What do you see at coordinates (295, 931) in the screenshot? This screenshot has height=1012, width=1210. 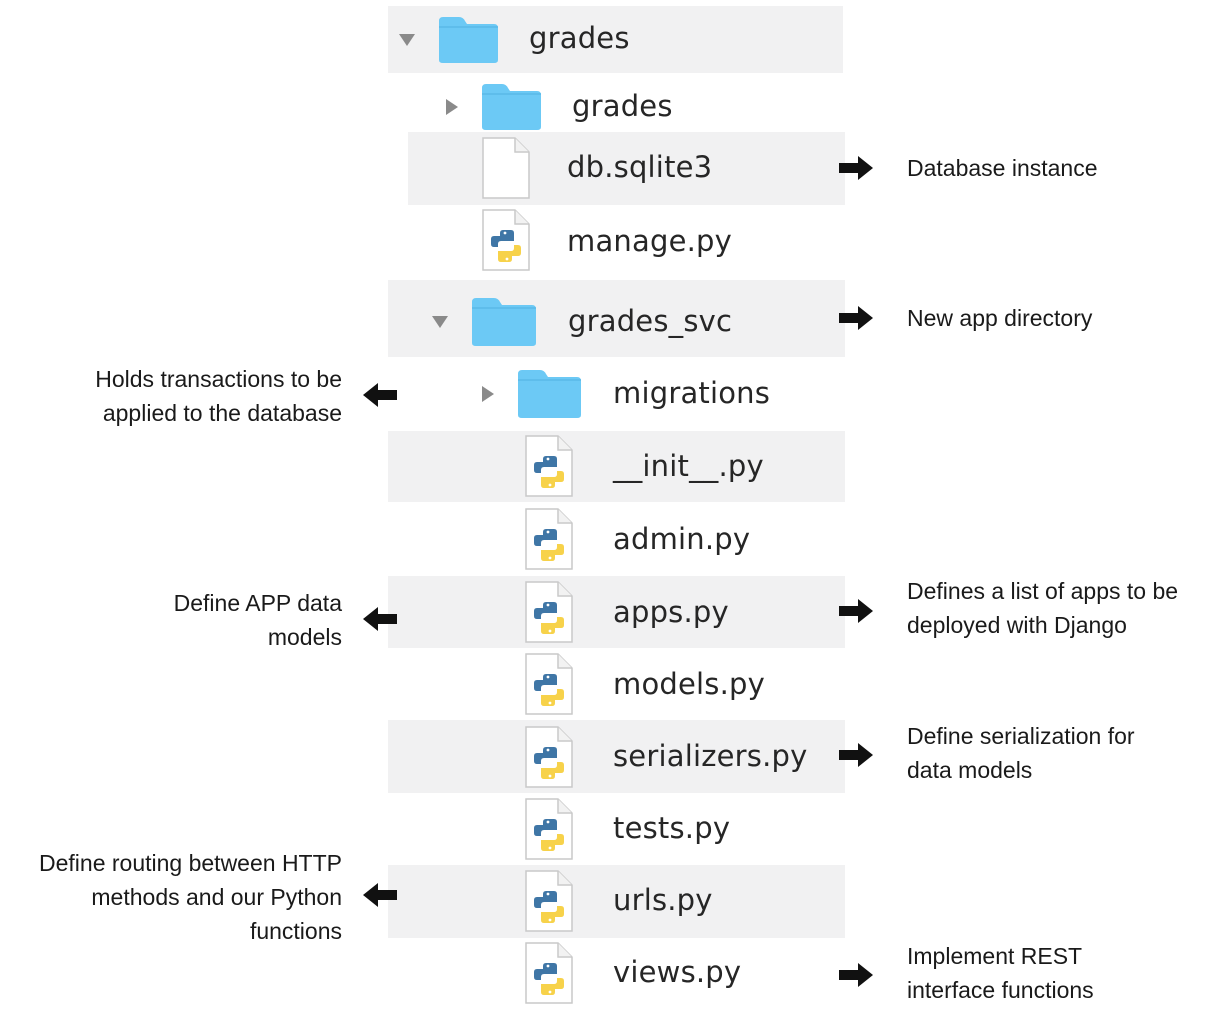 I see `annotation-line: functions` at bounding box center [295, 931].